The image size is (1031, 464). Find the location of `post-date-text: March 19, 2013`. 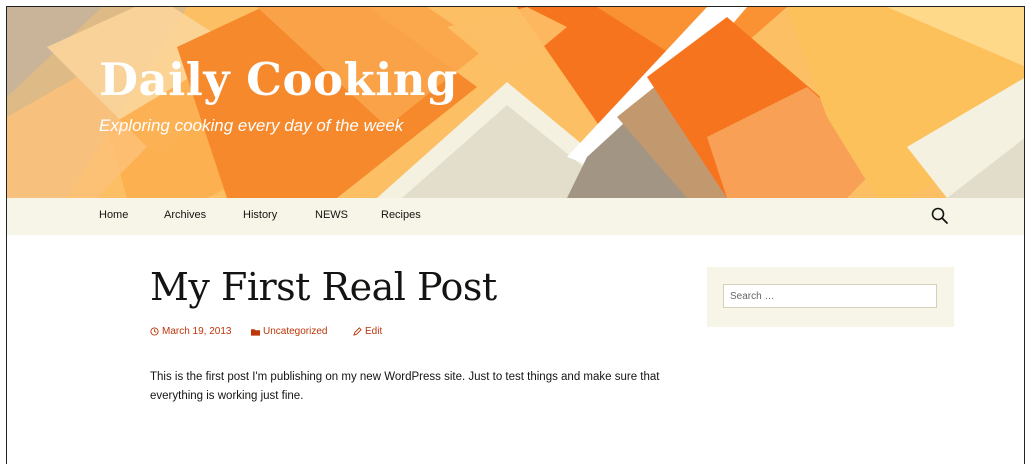

post-date-text: March 19, 2013 is located at coordinates (197, 331).